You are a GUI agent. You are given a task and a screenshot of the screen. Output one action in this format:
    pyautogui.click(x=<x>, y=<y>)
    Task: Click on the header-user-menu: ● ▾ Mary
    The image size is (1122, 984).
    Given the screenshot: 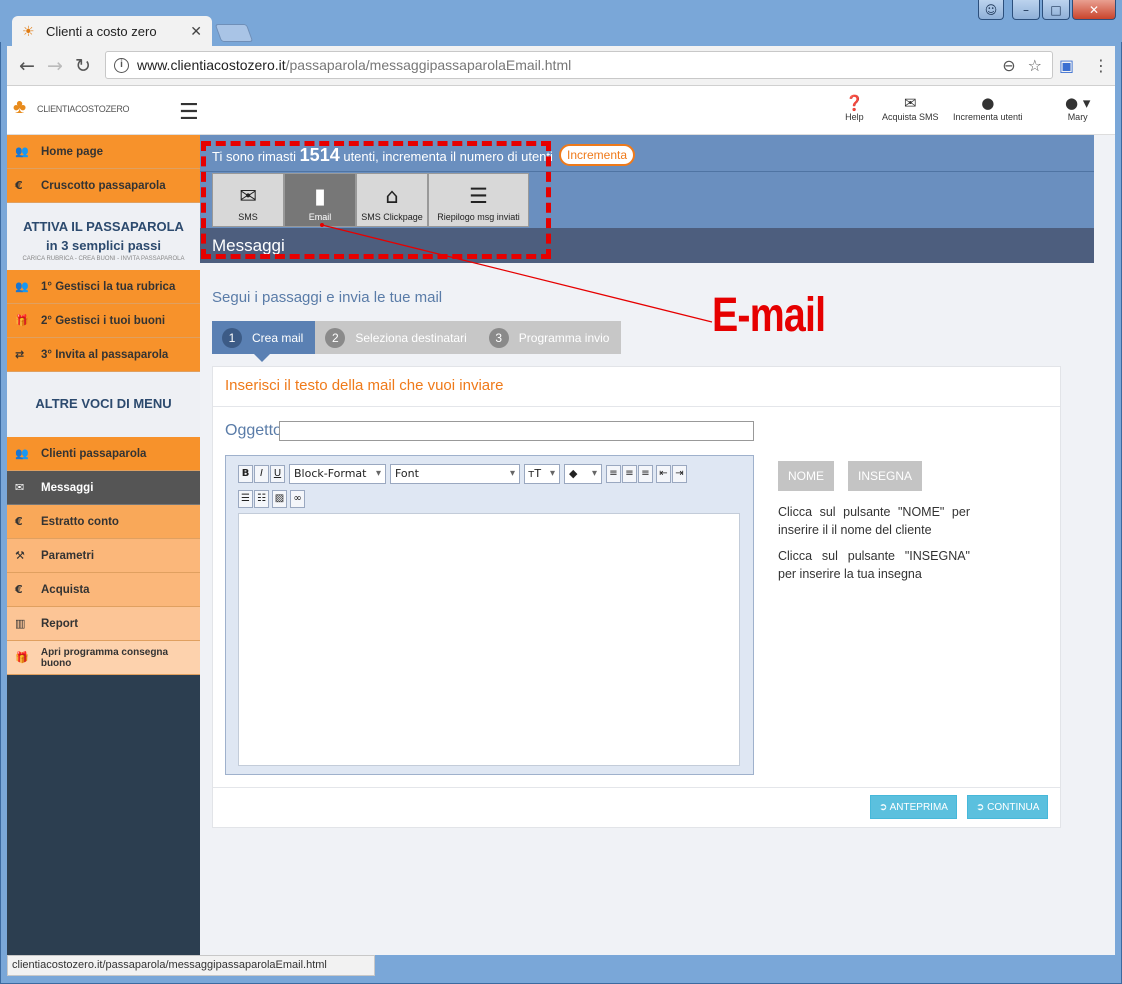 What is the action you would take?
    pyautogui.click(x=1077, y=108)
    